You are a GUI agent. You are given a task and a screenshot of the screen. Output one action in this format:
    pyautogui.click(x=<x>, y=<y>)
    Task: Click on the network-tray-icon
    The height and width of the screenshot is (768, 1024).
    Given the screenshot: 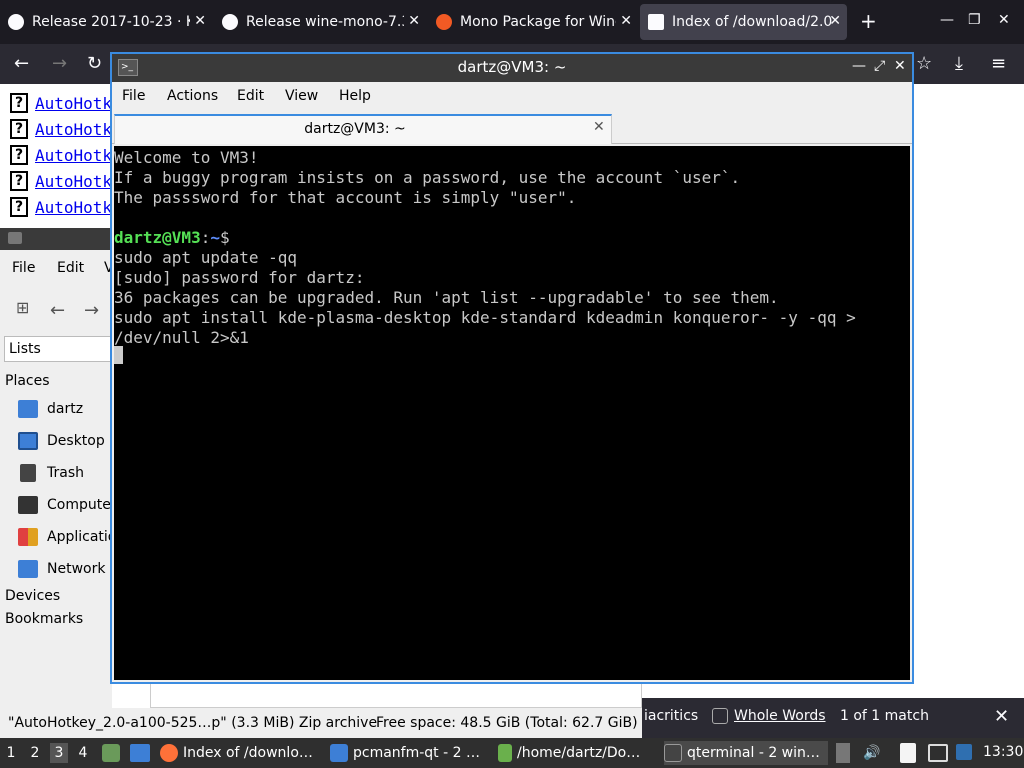 What is the action you would take?
    pyautogui.click(x=938, y=753)
    